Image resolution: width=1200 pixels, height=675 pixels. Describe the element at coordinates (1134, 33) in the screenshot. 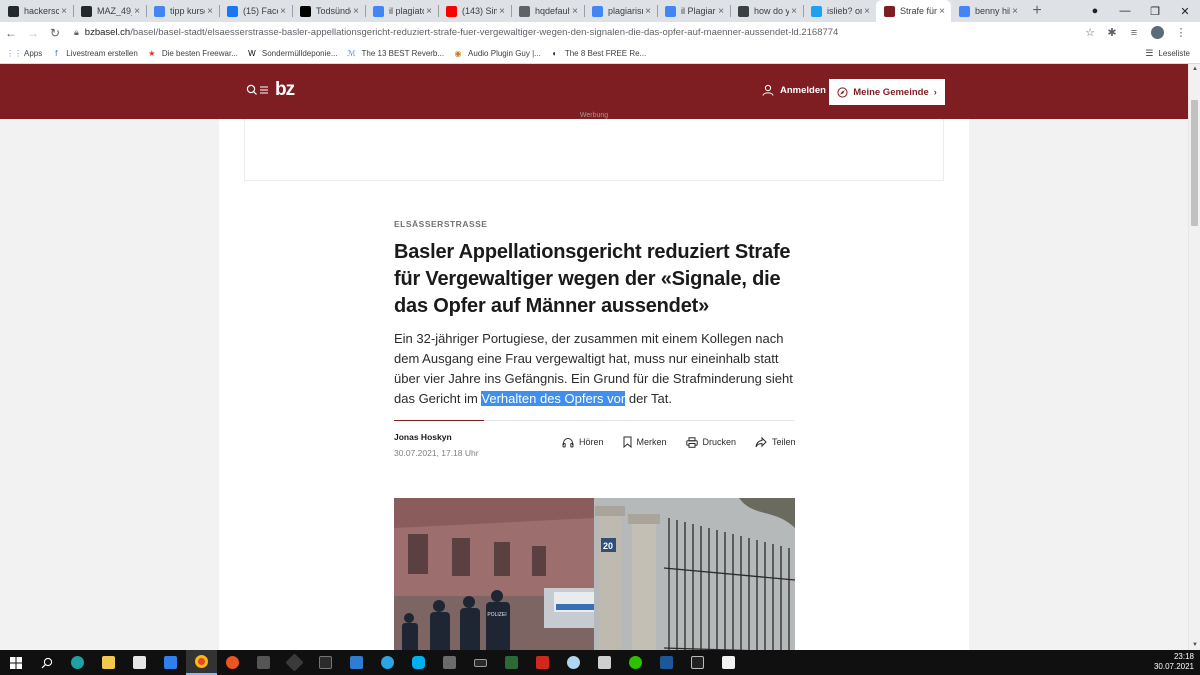

I see `media-control-icon: ≡` at that location.